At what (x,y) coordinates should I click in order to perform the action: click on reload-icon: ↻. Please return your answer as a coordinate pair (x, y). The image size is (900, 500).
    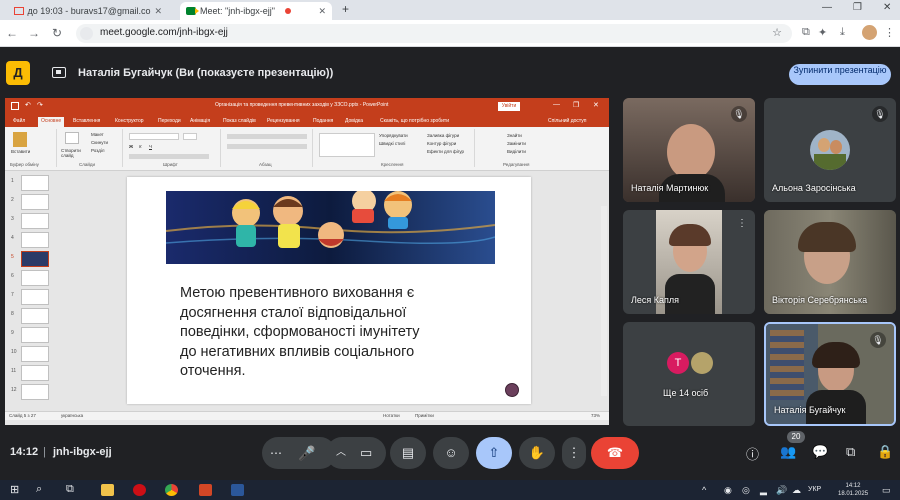
    Looking at the image, I should click on (57, 33).